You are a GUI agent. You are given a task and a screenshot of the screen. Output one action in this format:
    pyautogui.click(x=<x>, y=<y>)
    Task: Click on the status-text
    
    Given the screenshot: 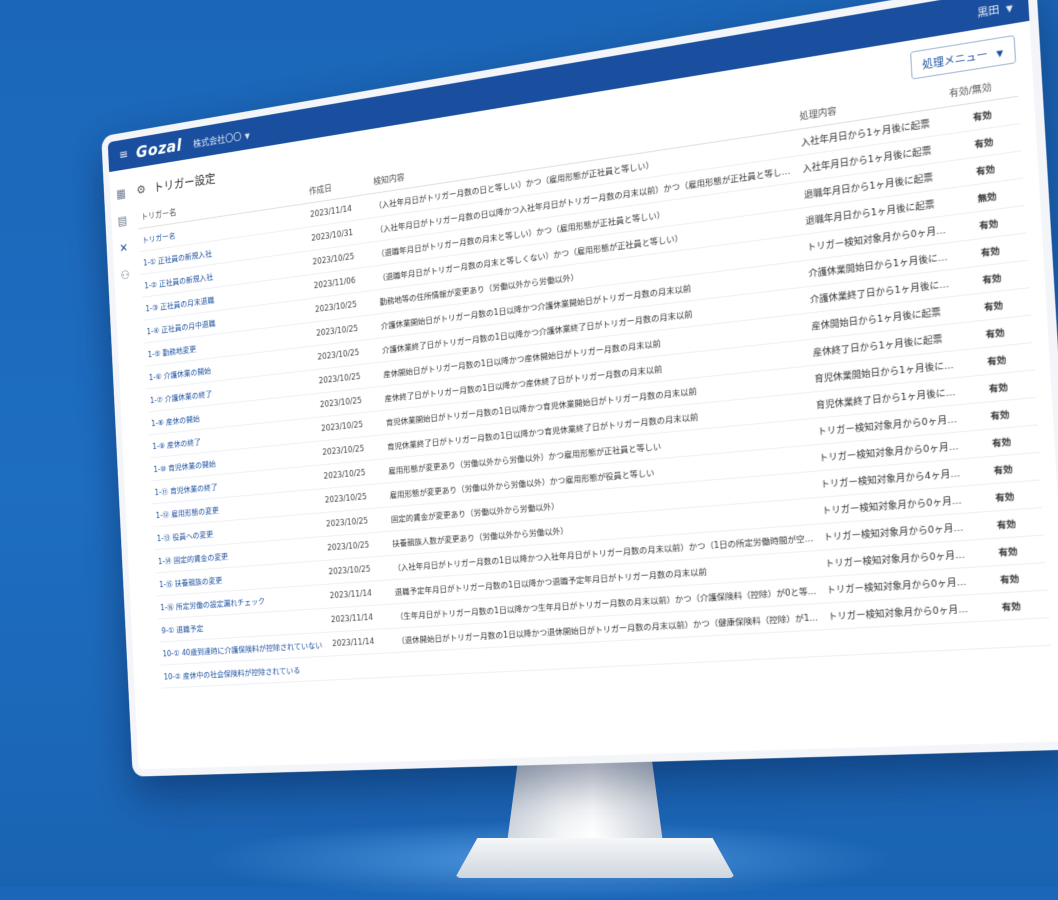 What is the action you would take?
    pyautogui.click(x=1013, y=633)
    